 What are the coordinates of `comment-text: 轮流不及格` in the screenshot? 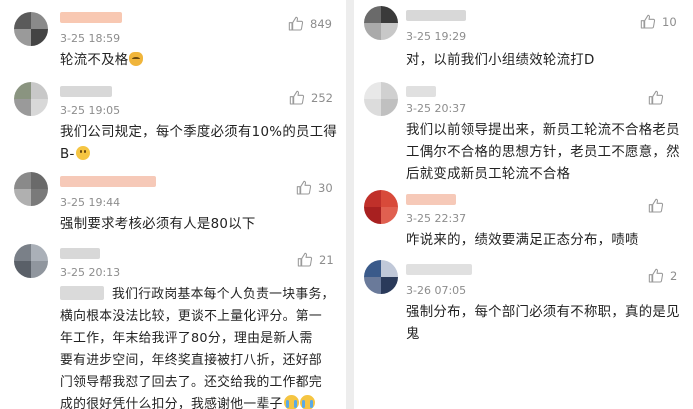 It's located at (102, 61).